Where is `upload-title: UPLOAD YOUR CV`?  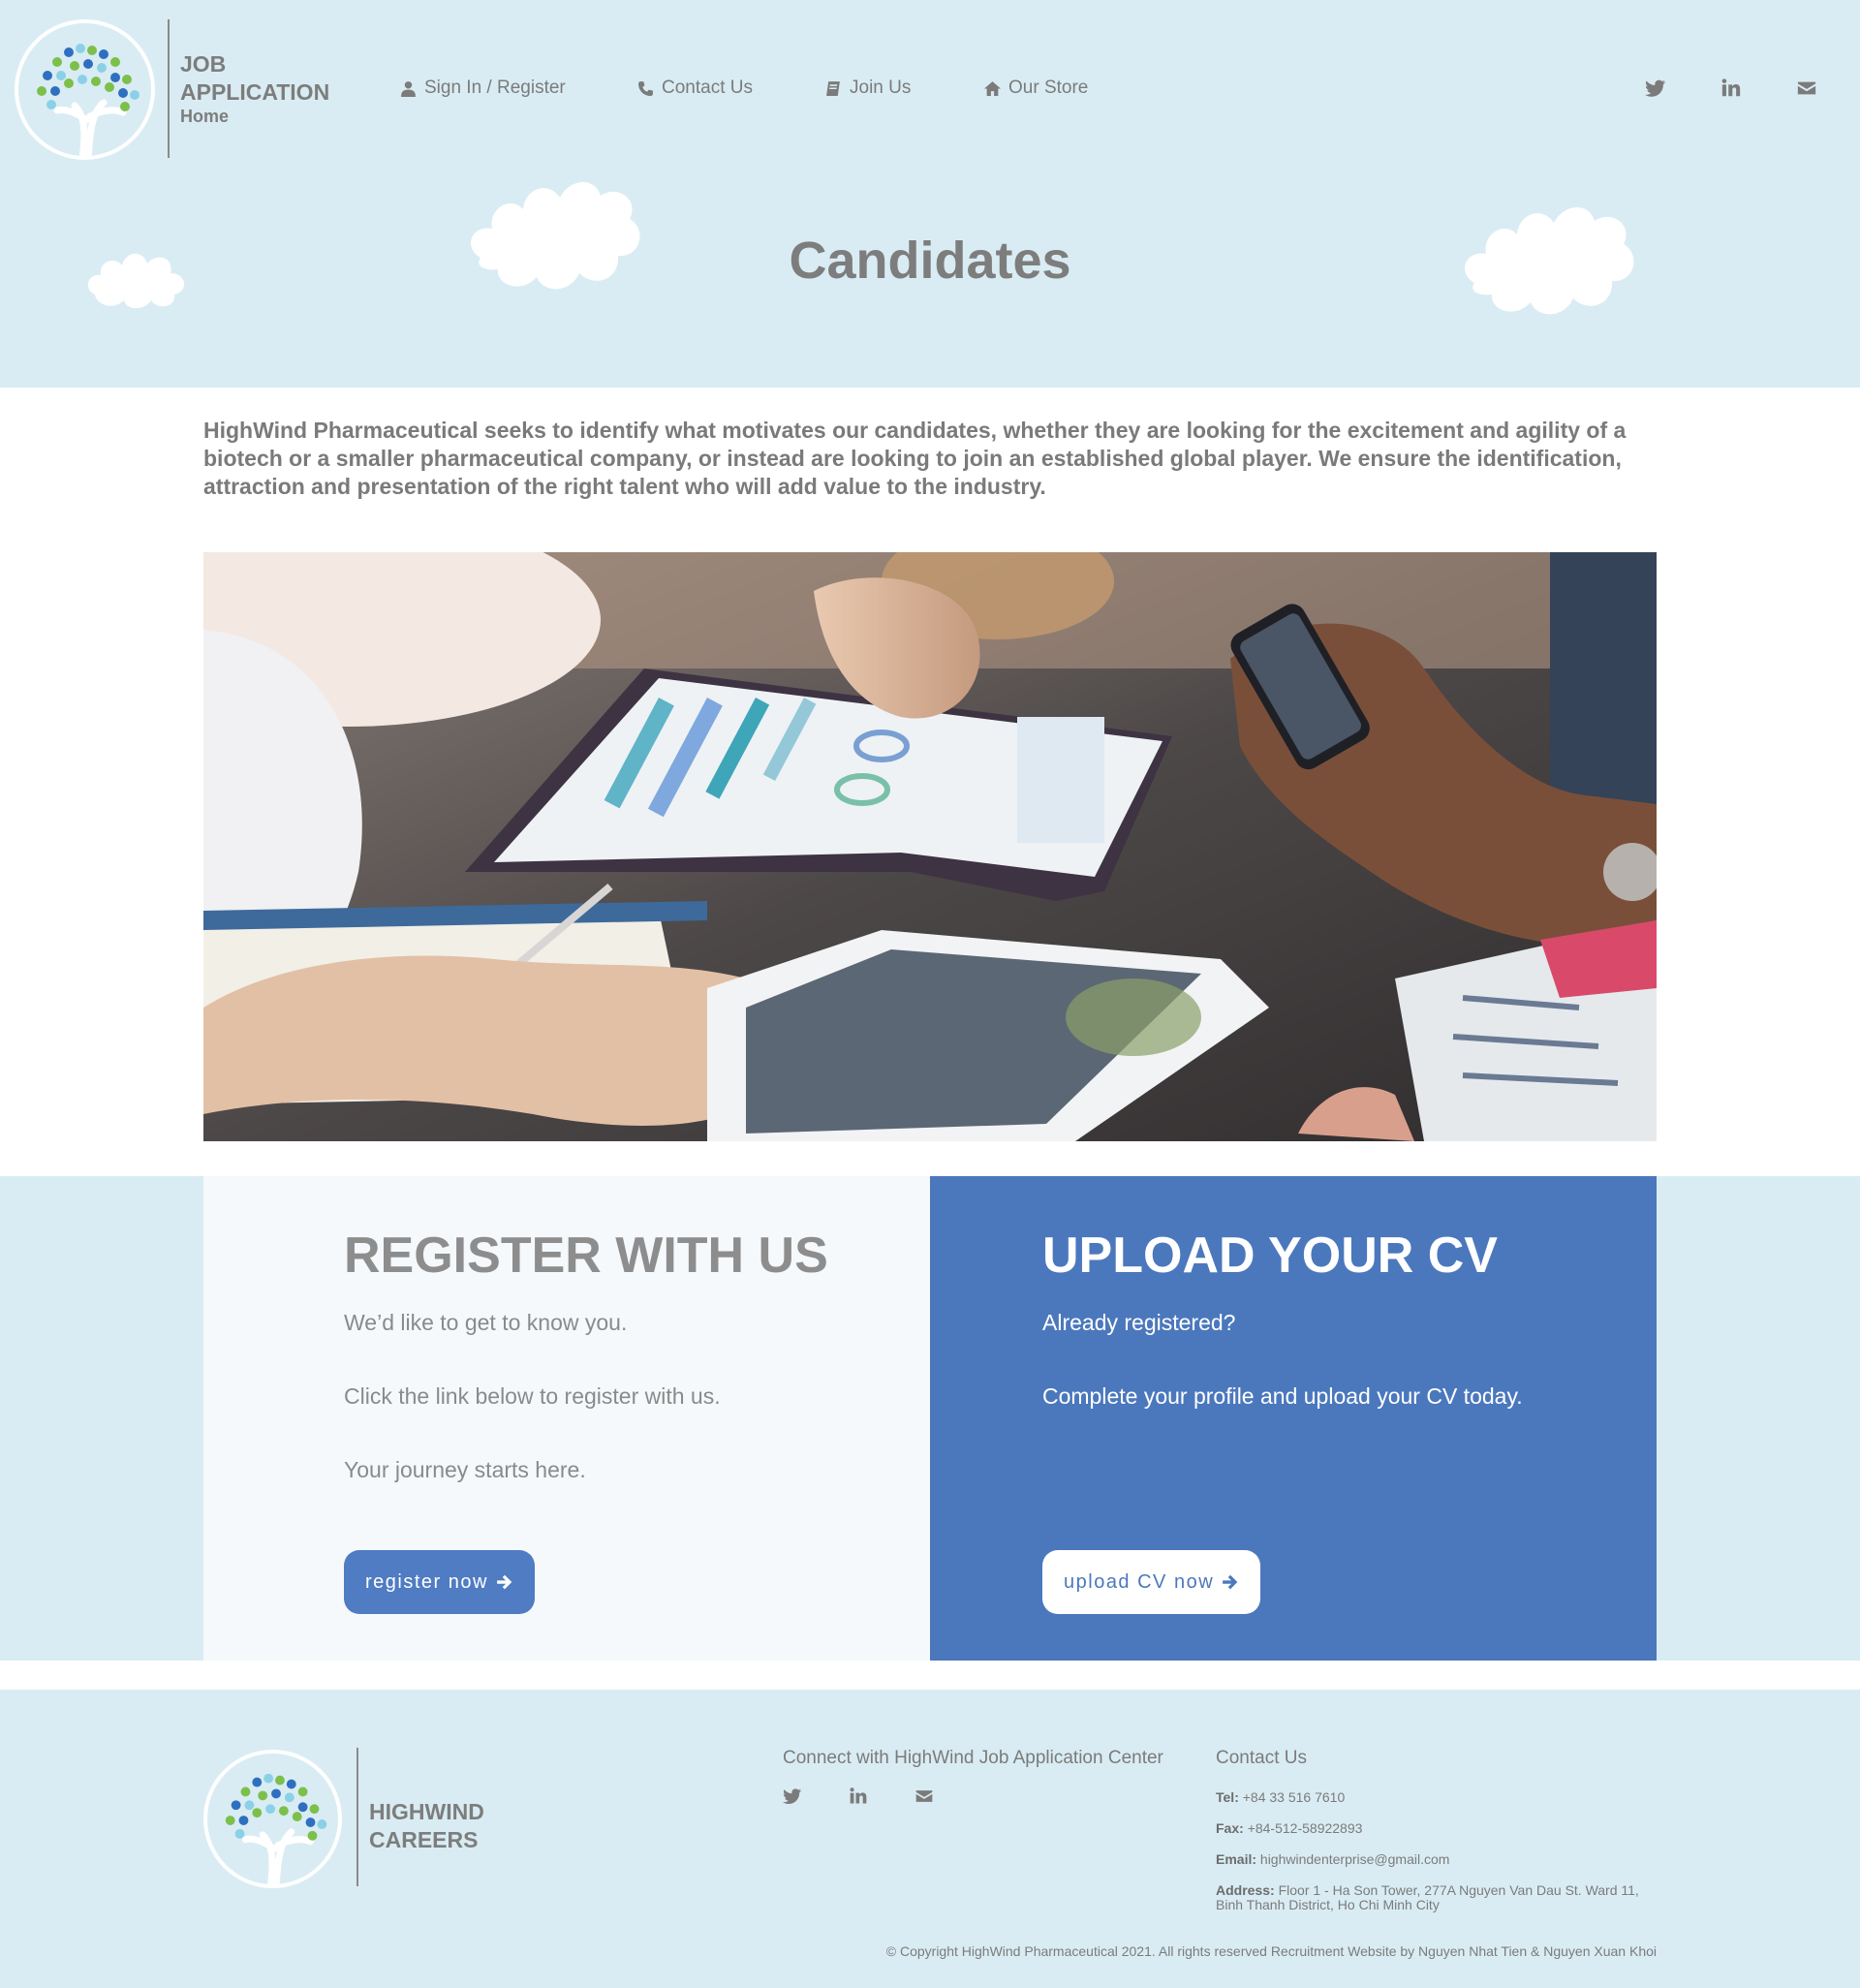
upload-title: UPLOAD YOUR CV is located at coordinates (1270, 1255).